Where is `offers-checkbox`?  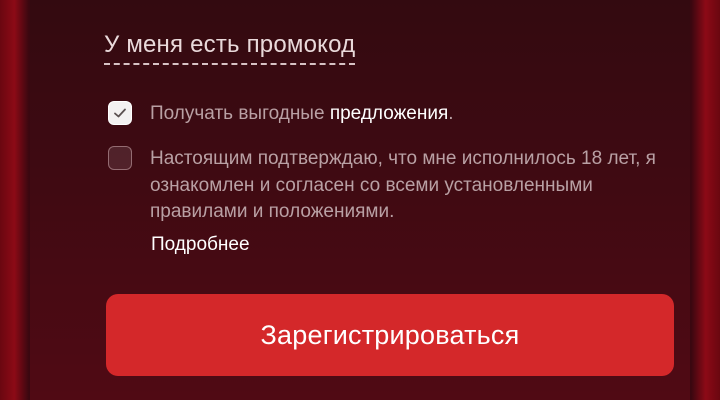 offers-checkbox is located at coordinates (120, 113).